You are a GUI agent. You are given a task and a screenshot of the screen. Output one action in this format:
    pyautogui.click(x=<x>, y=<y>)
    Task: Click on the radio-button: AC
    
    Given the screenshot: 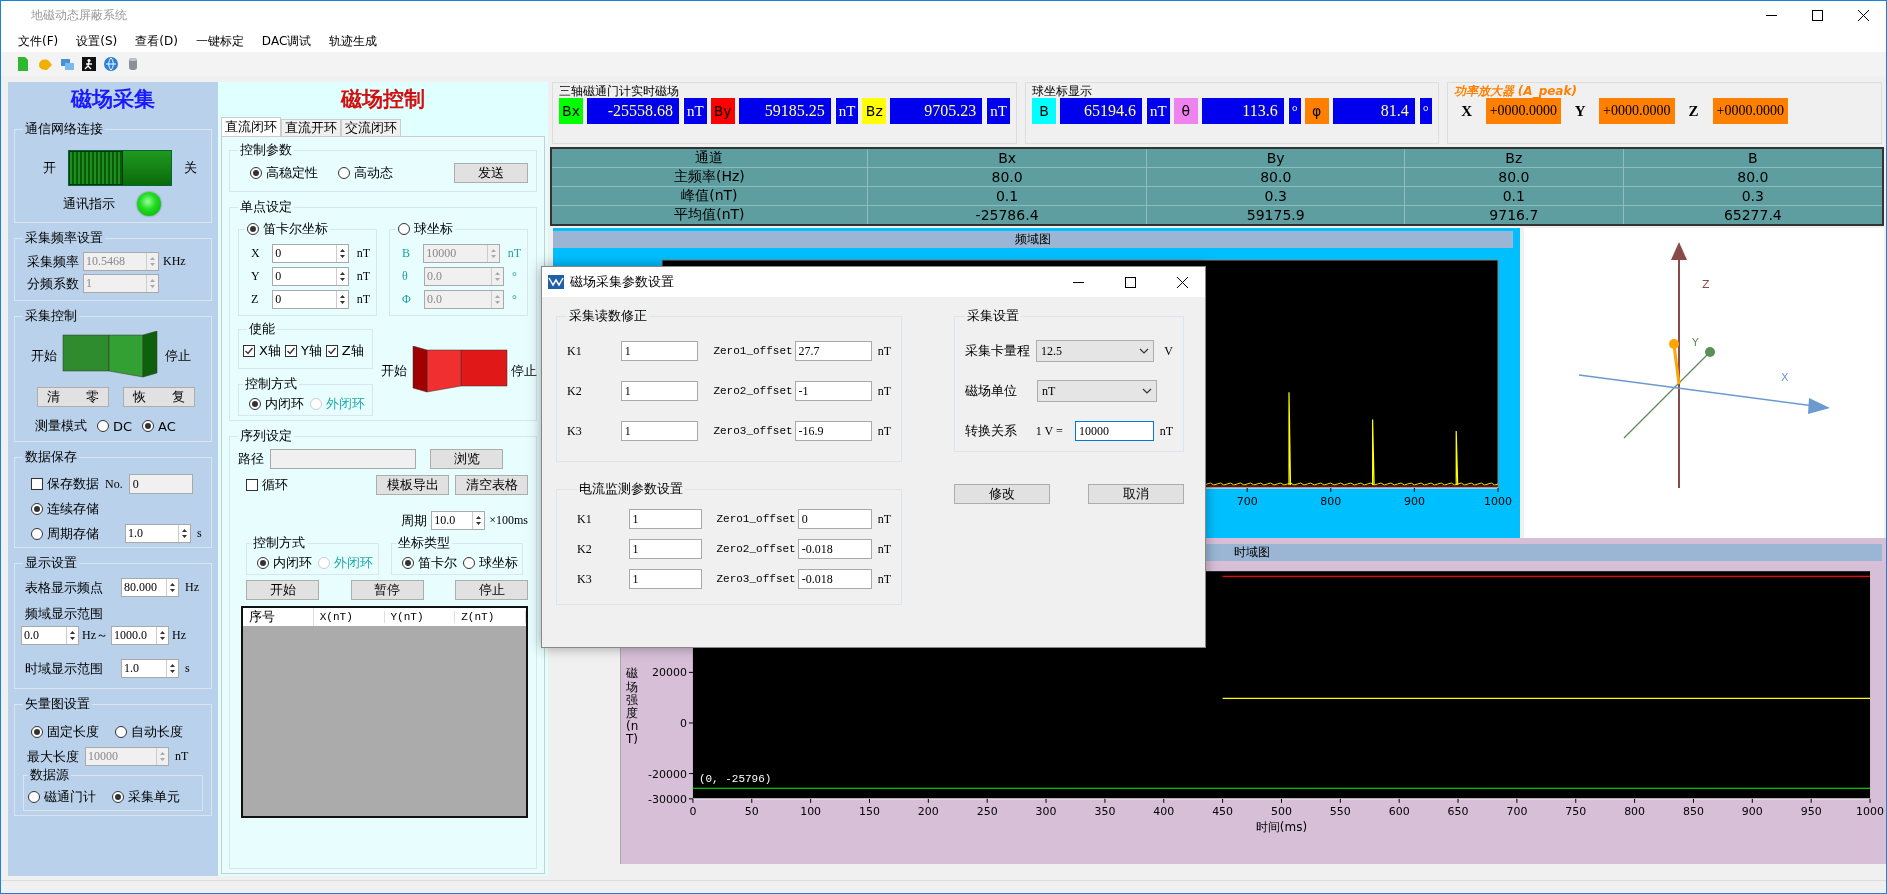 What is the action you would take?
    pyautogui.click(x=159, y=426)
    